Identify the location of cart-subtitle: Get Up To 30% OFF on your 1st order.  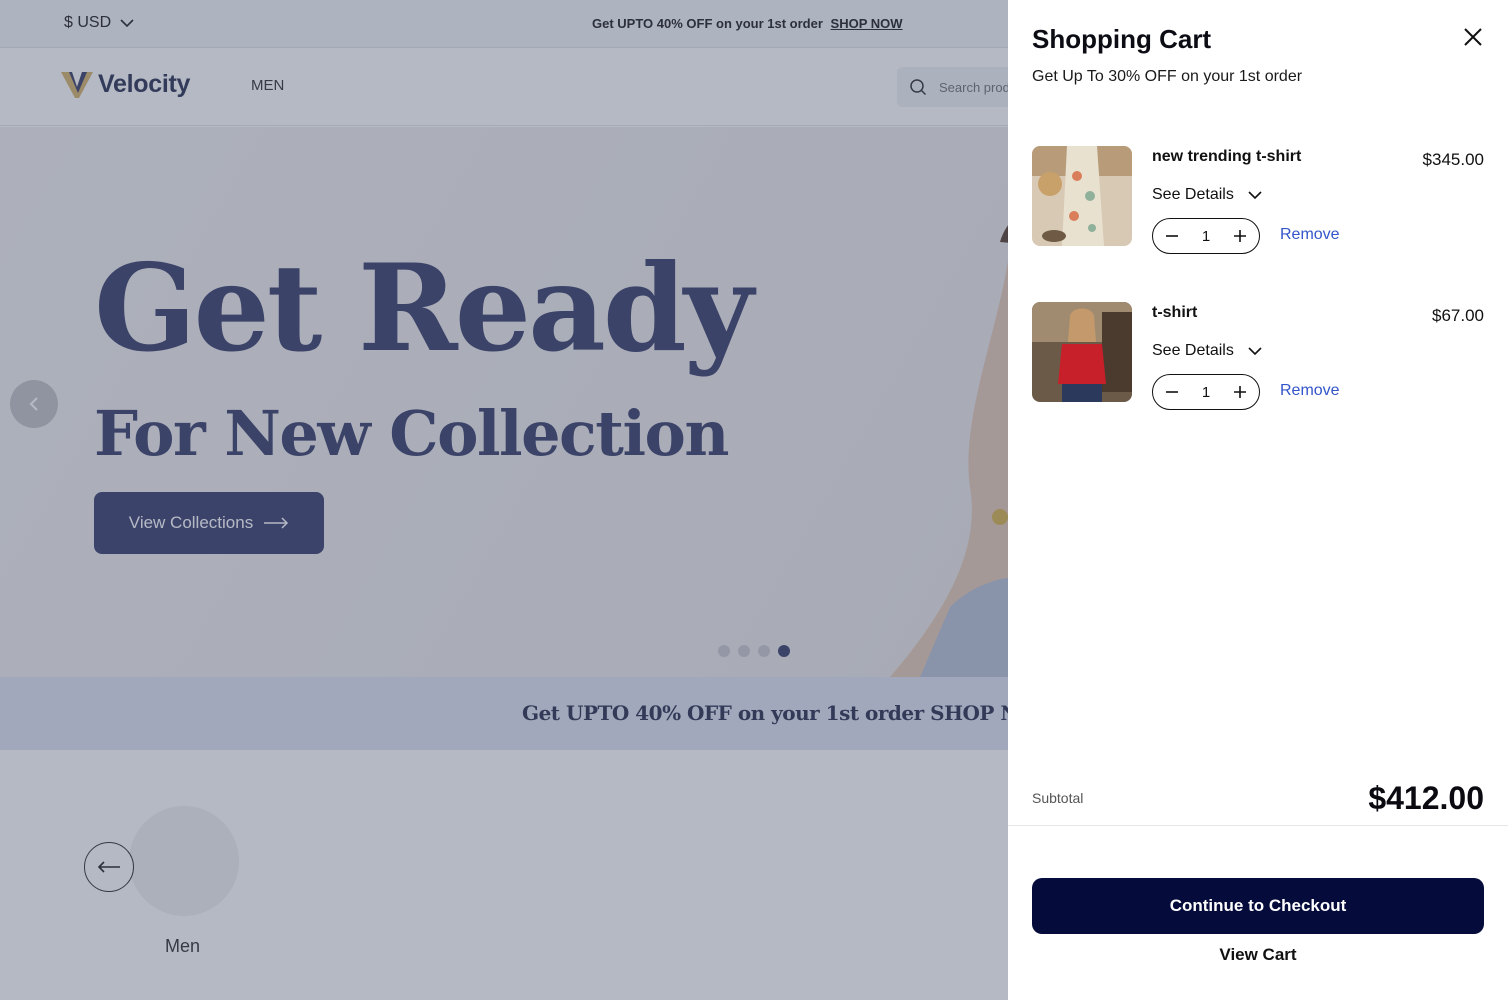
(1167, 76).